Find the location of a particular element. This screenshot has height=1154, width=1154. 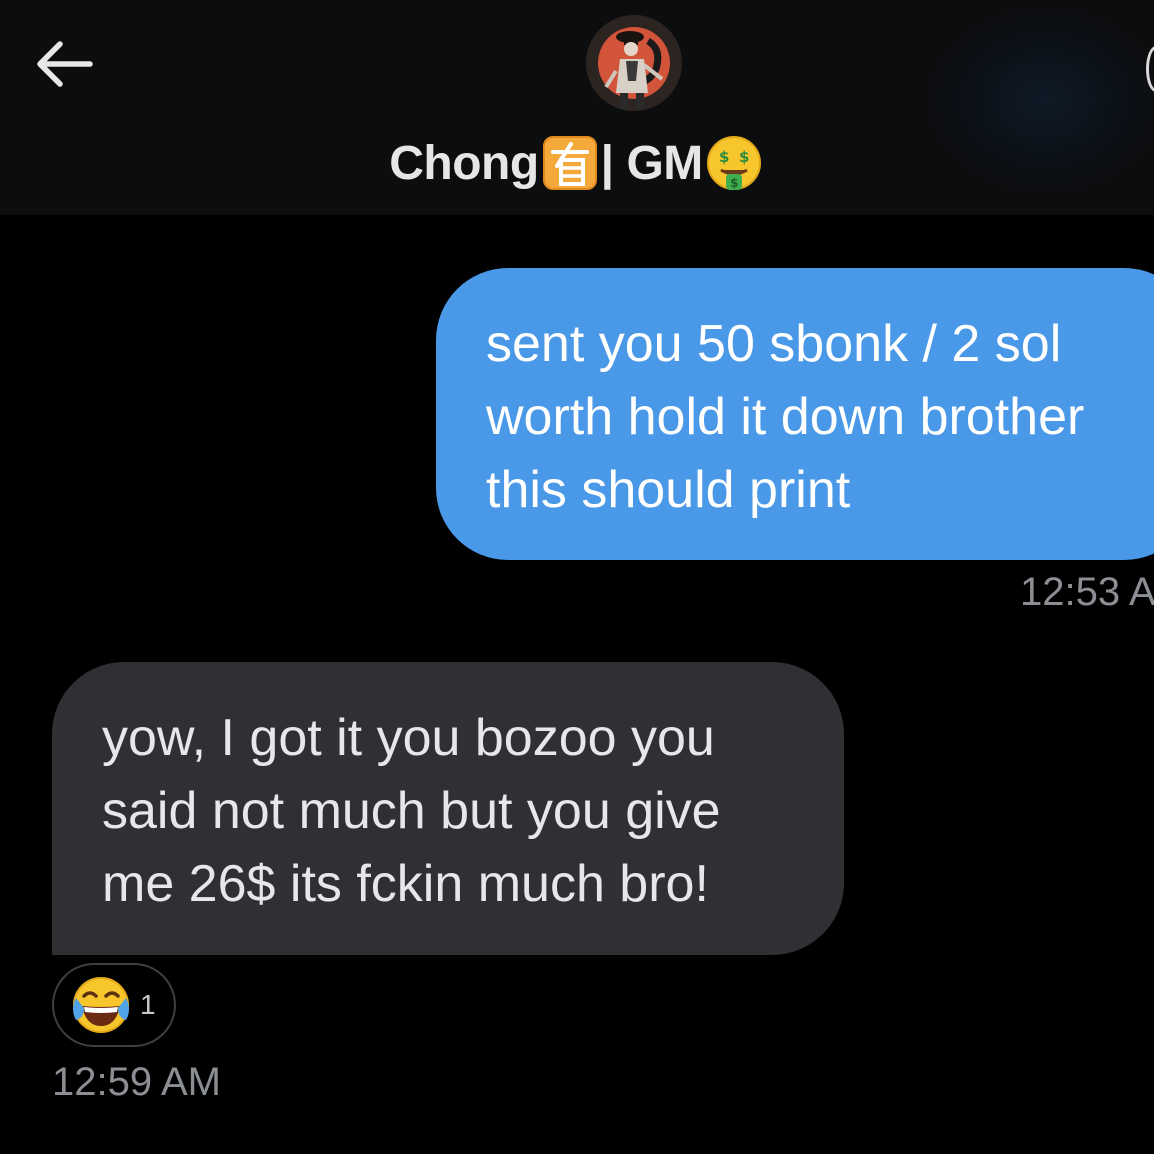

conversation-title: Chong | GM $ $ $ is located at coordinates (577, 163).